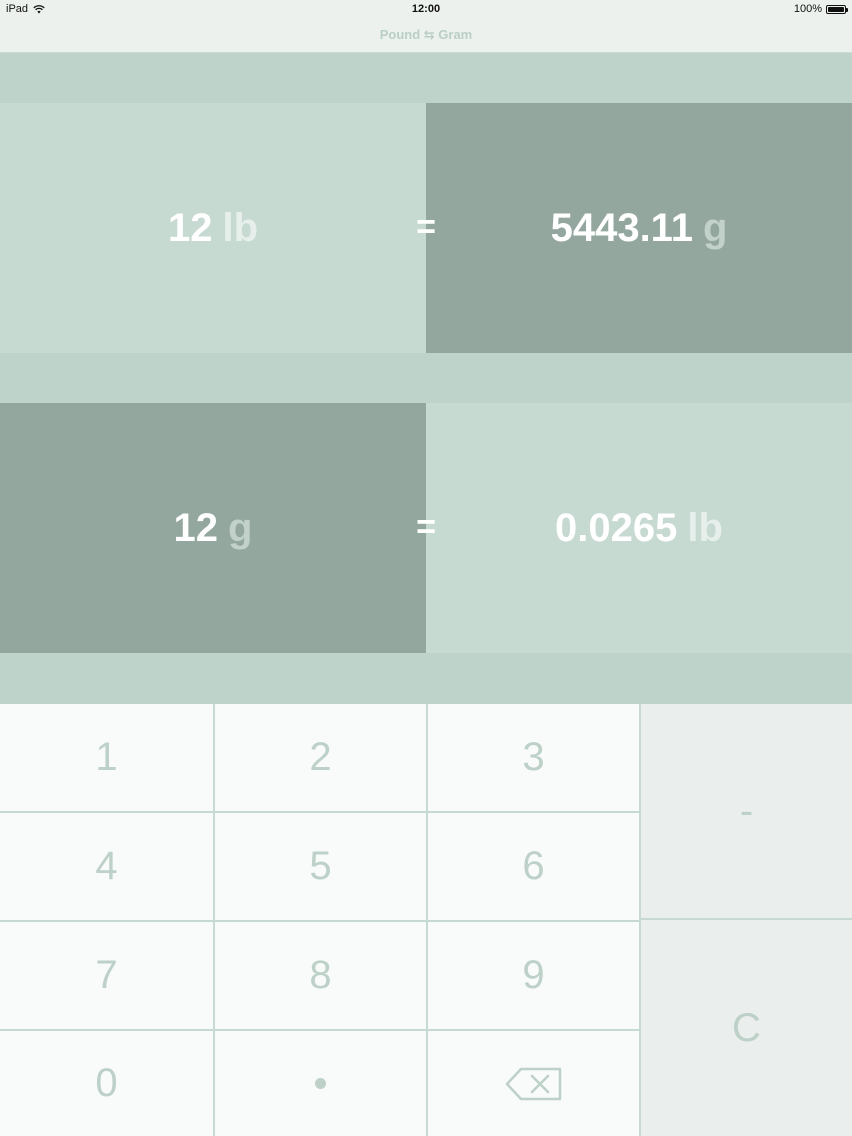  Describe the element at coordinates (240, 527) in the screenshot. I see `input-unit: g` at that location.